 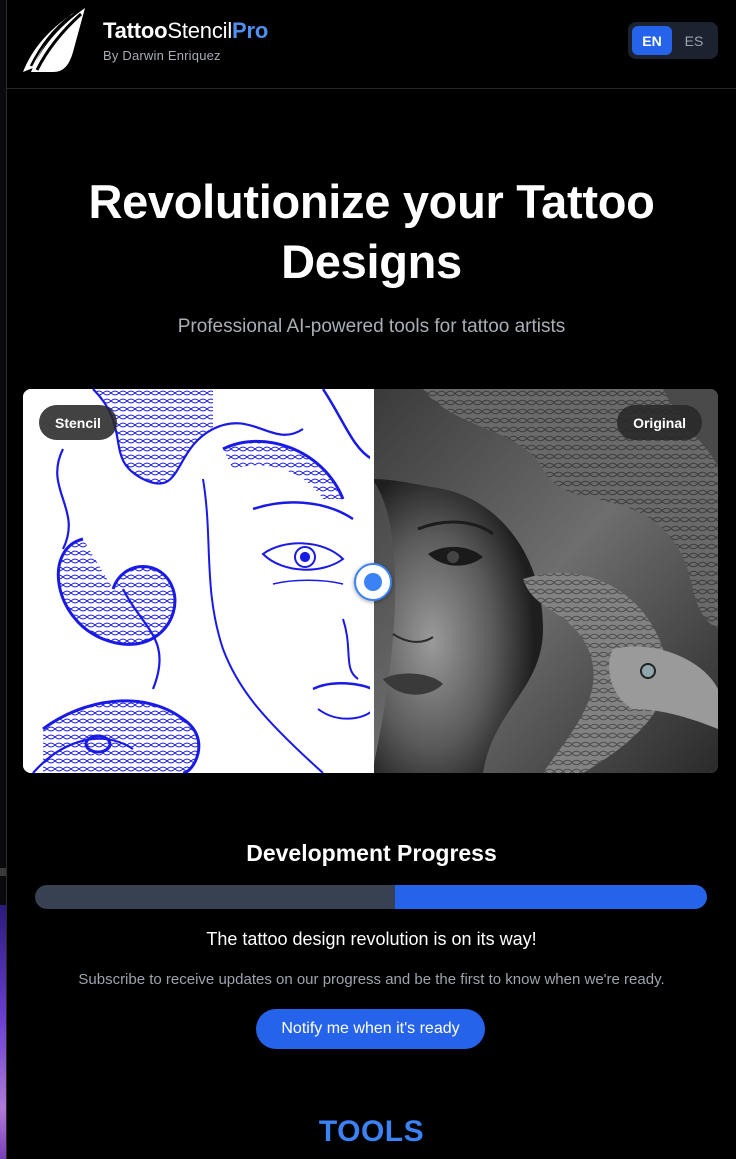 What do you see at coordinates (652, 40) in the screenshot?
I see `language-en-button: EN` at bounding box center [652, 40].